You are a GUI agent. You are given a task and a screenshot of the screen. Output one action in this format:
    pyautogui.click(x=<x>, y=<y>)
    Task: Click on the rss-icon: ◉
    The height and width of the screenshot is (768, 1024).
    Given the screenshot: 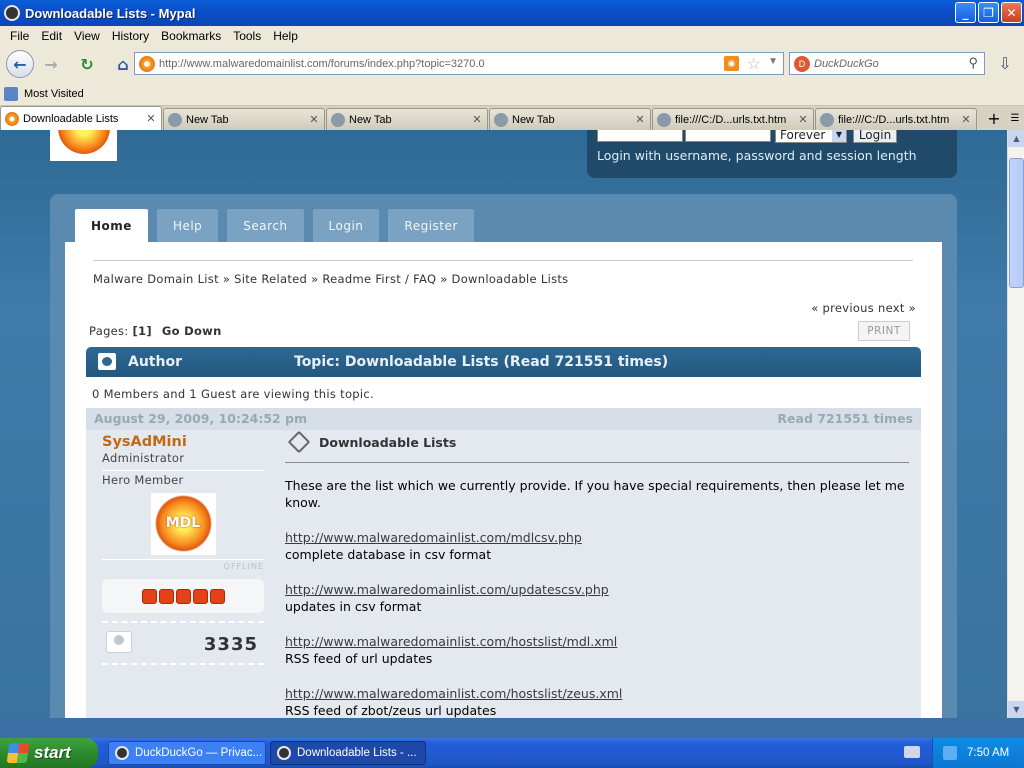 What is the action you would take?
    pyautogui.click(x=731, y=63)
    